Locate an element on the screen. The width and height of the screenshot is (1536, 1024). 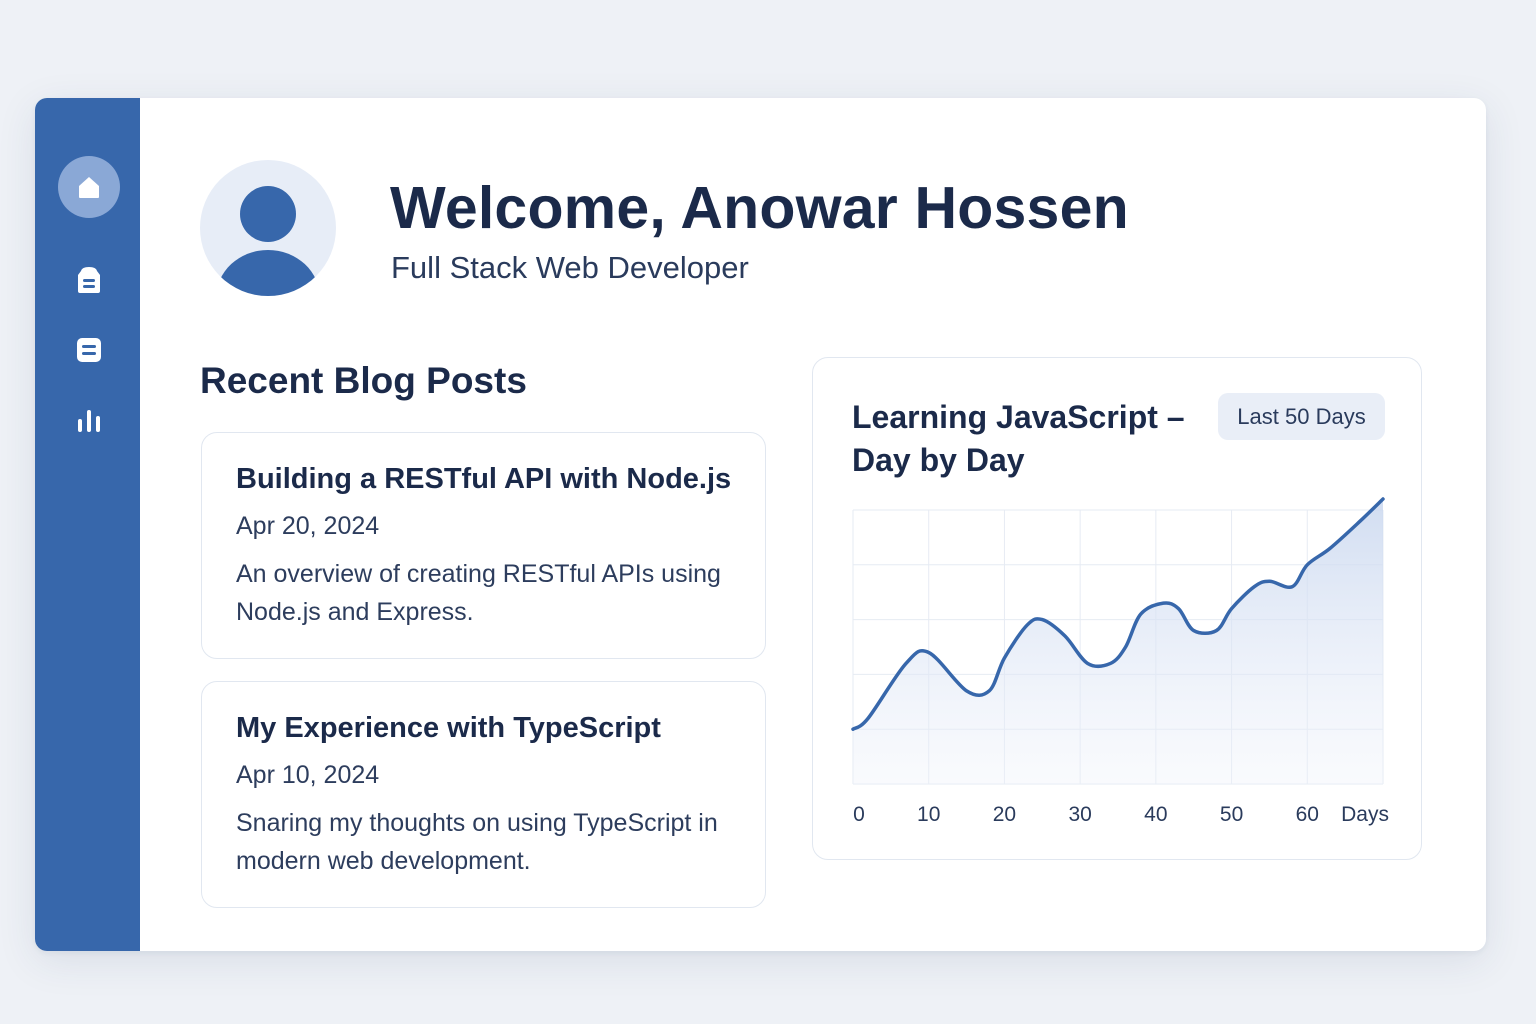
avatar is located at coordinates (268, 228).